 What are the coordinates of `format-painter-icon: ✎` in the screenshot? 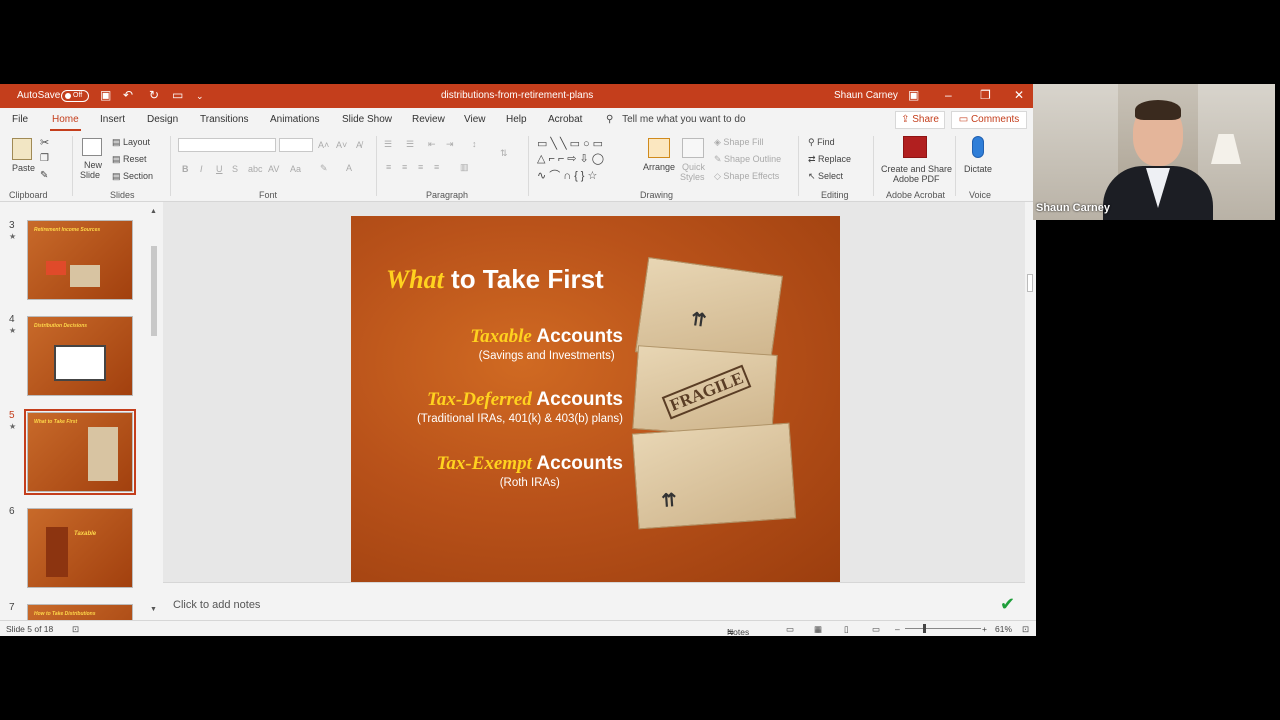 It's located at (44, 175).